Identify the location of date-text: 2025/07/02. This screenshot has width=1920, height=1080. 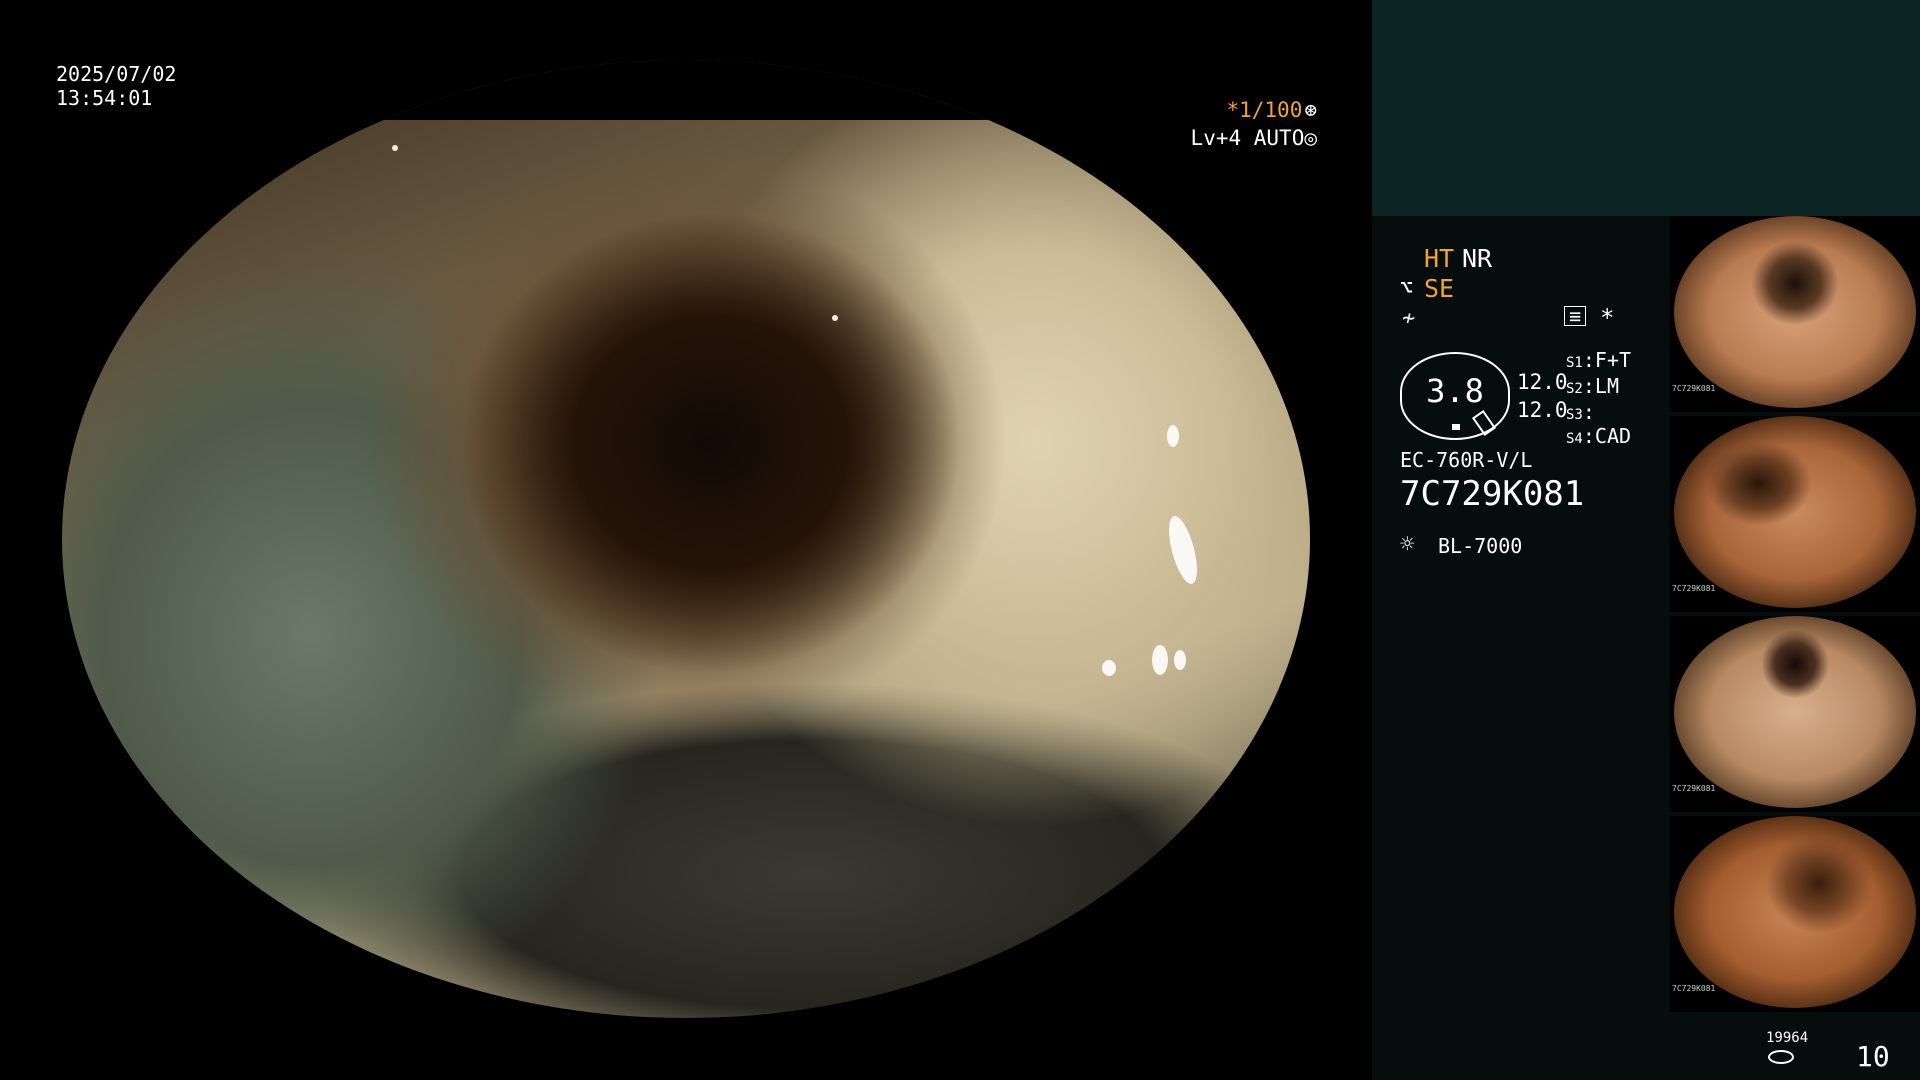
(116, 74).